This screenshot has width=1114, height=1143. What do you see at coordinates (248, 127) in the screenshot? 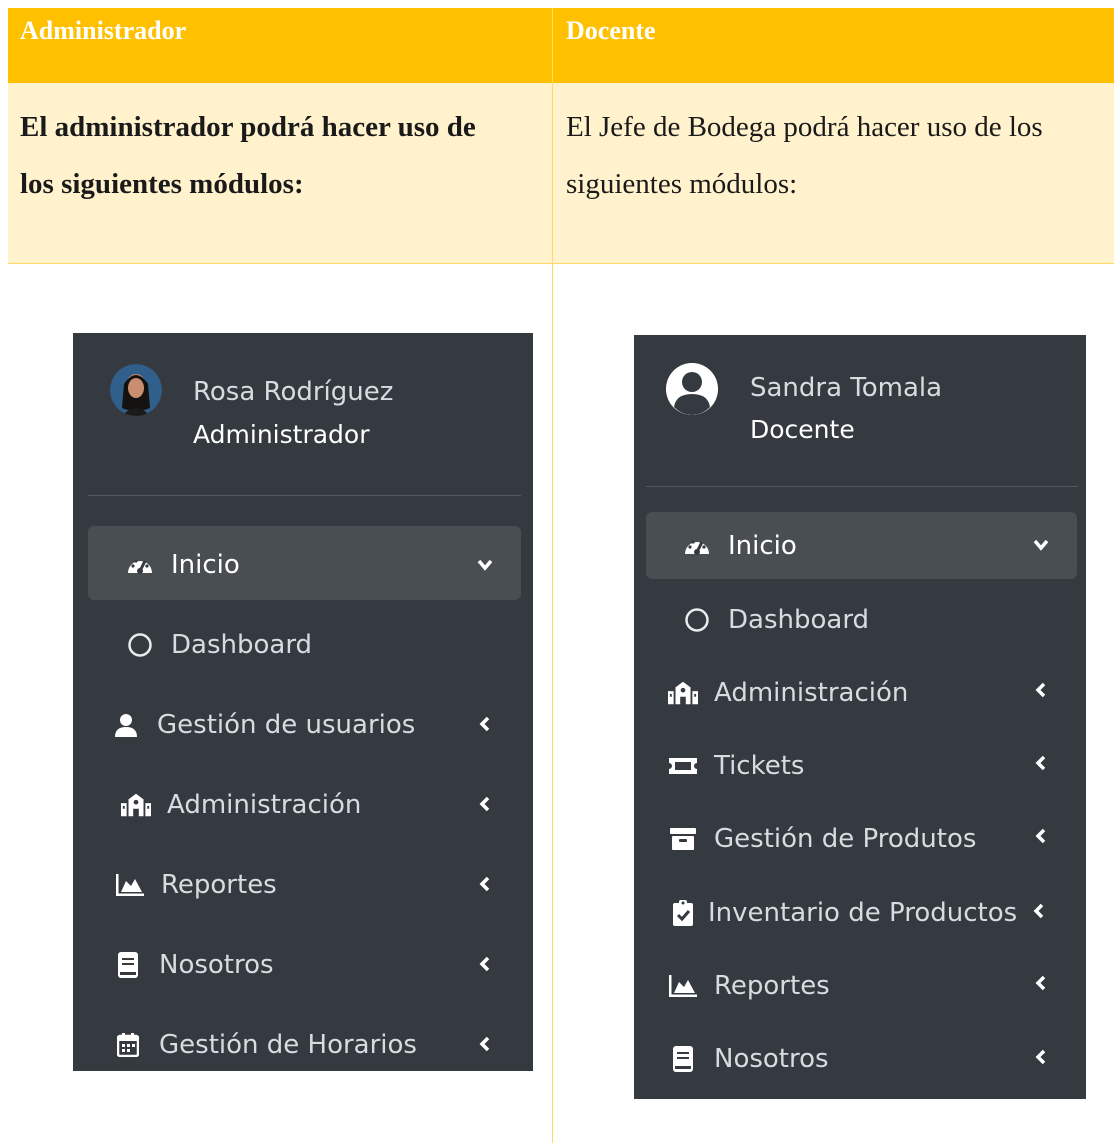
I see `admin-description-line1: El administrador podrá hacer uso de` at bounding box center [248, 127].